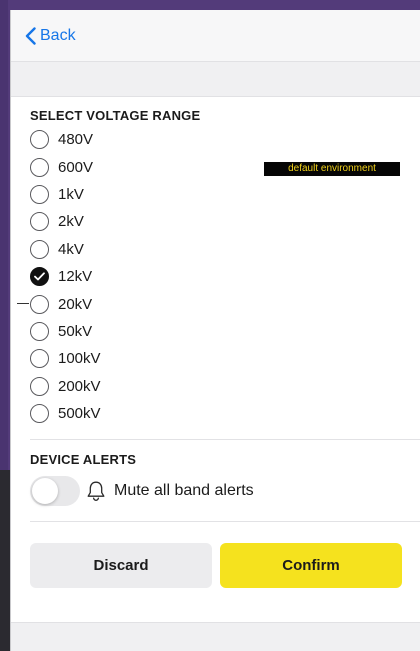 The image size is (420, 651). Describe the element at coordinates (184, 491) in the screenshot. I see `mute-alerts-label: Mute all band alerts` at that location.